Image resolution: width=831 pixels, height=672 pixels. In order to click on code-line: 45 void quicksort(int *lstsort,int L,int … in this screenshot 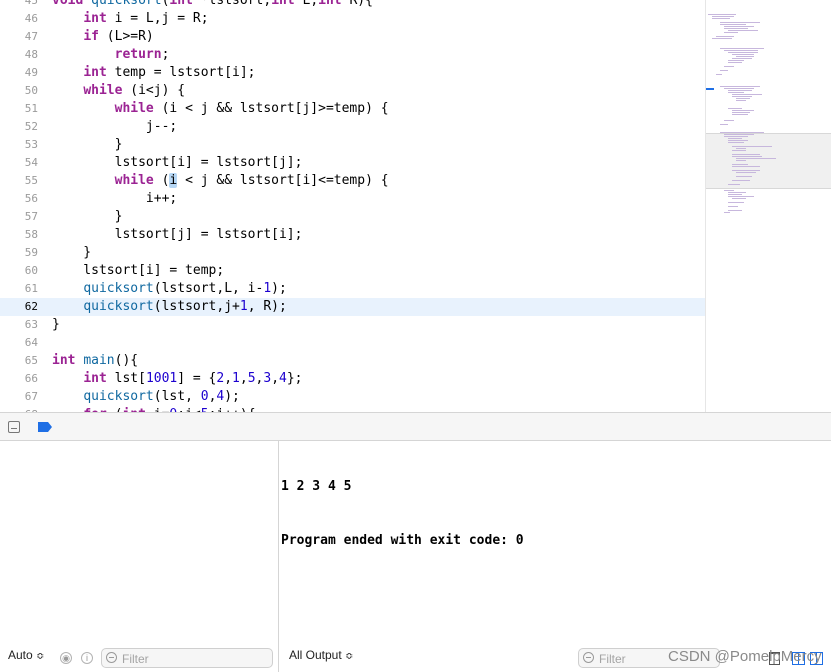, I will do `click(352, 5)`.